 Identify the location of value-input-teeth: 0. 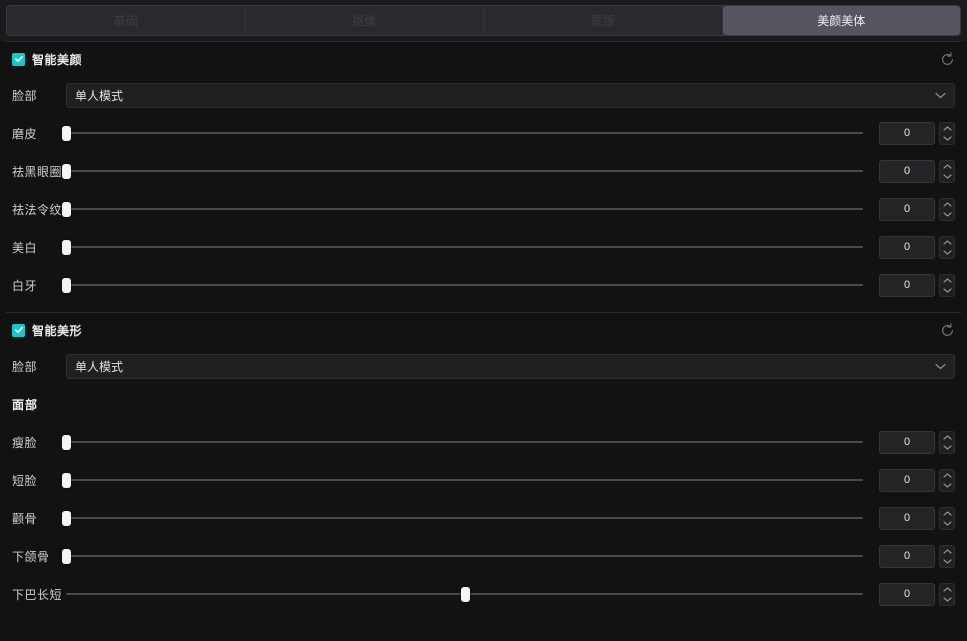
(907, 285).